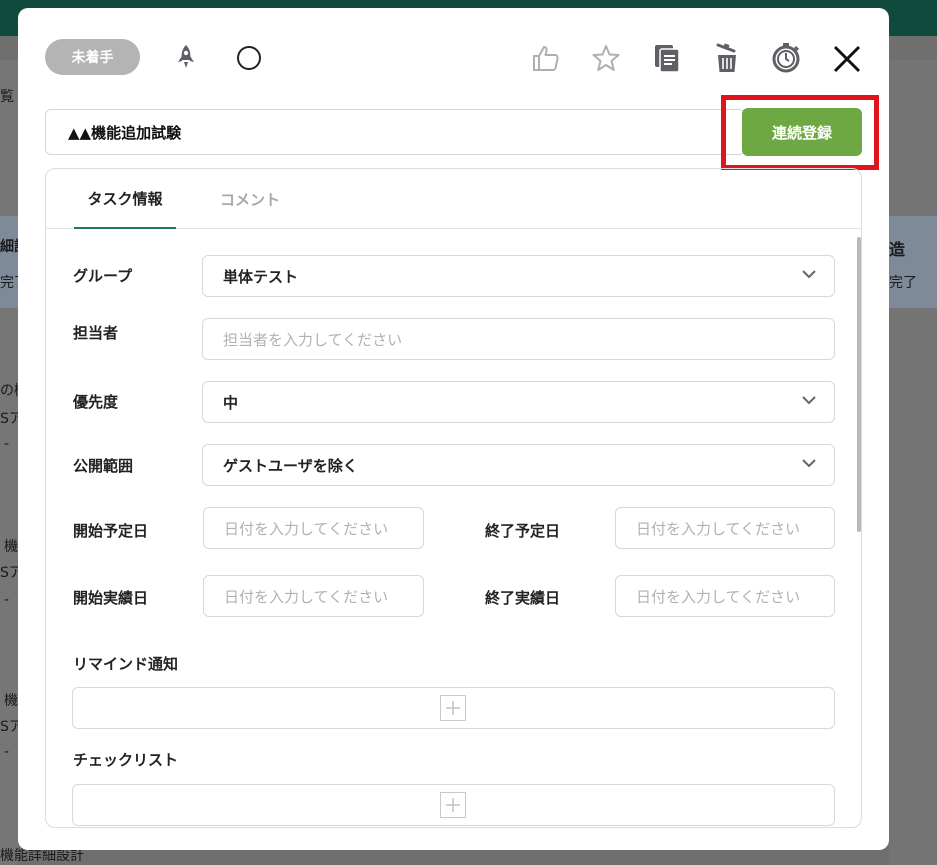 This screenshot has width=937, height=865. I want to click on thumbs-up-icon, so click(546, 58).